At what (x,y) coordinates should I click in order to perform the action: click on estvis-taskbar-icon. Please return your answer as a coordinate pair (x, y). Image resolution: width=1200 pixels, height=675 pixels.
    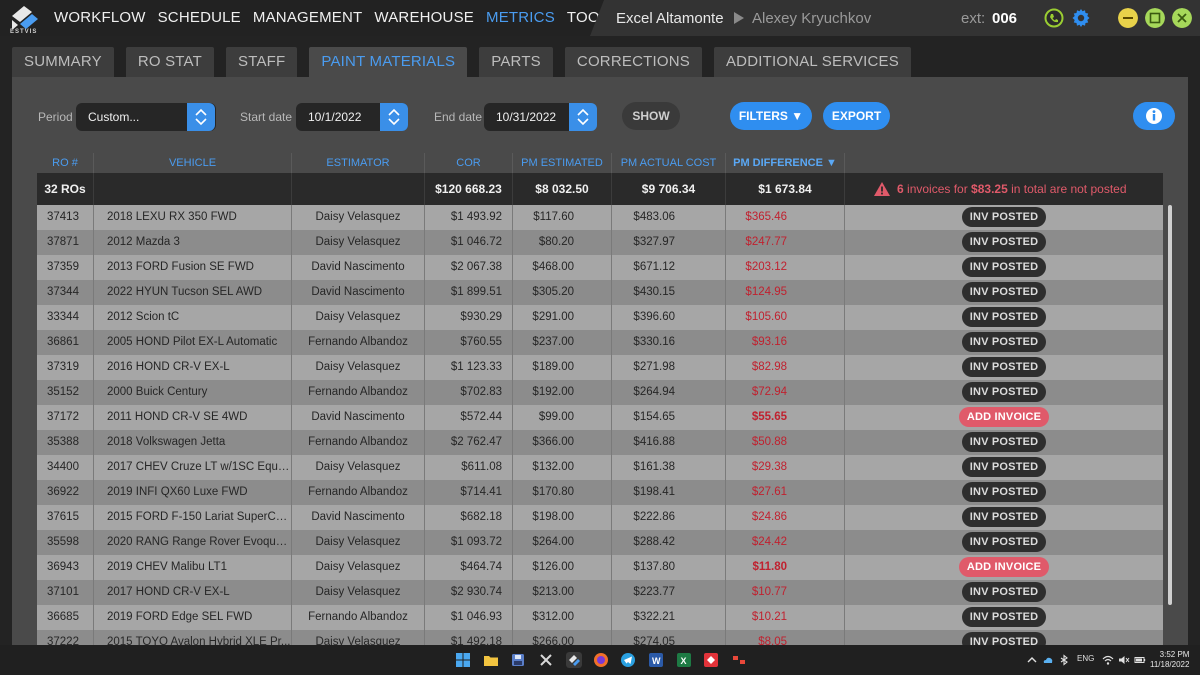
    Looking at the image, I should click on (574, 660).